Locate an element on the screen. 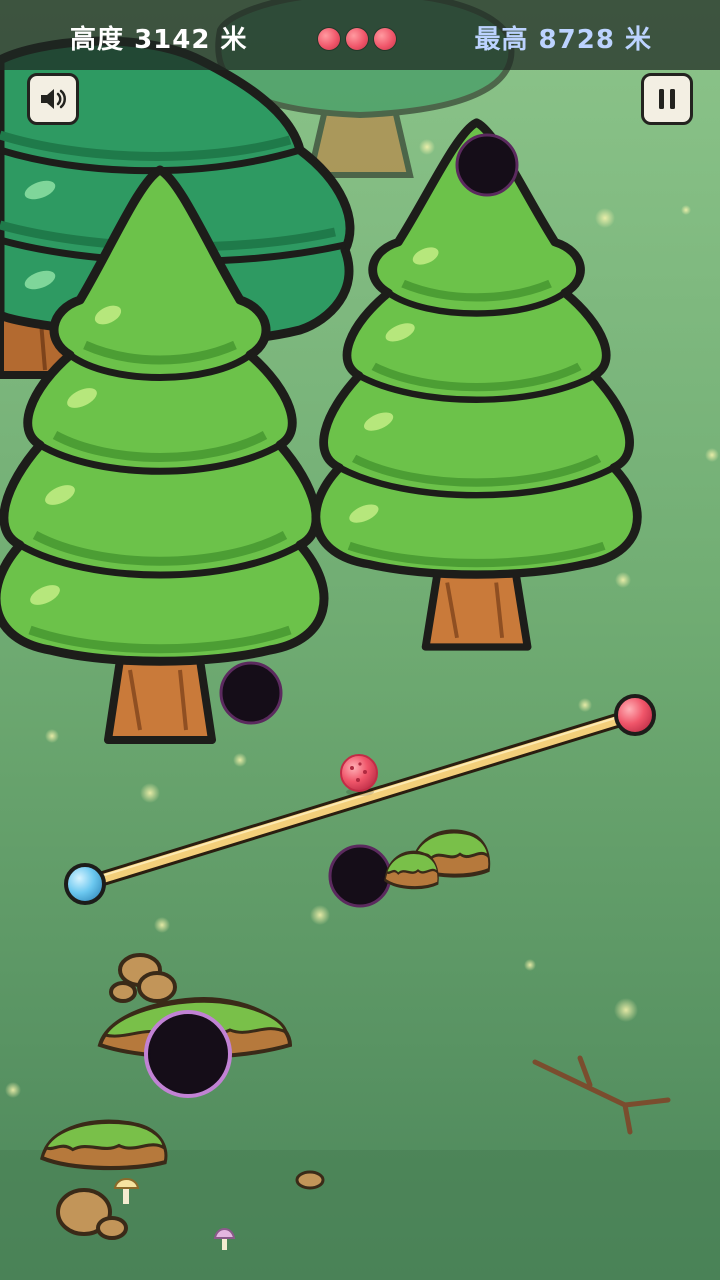  best-value: 8728 is located at coordinates (576, 40).